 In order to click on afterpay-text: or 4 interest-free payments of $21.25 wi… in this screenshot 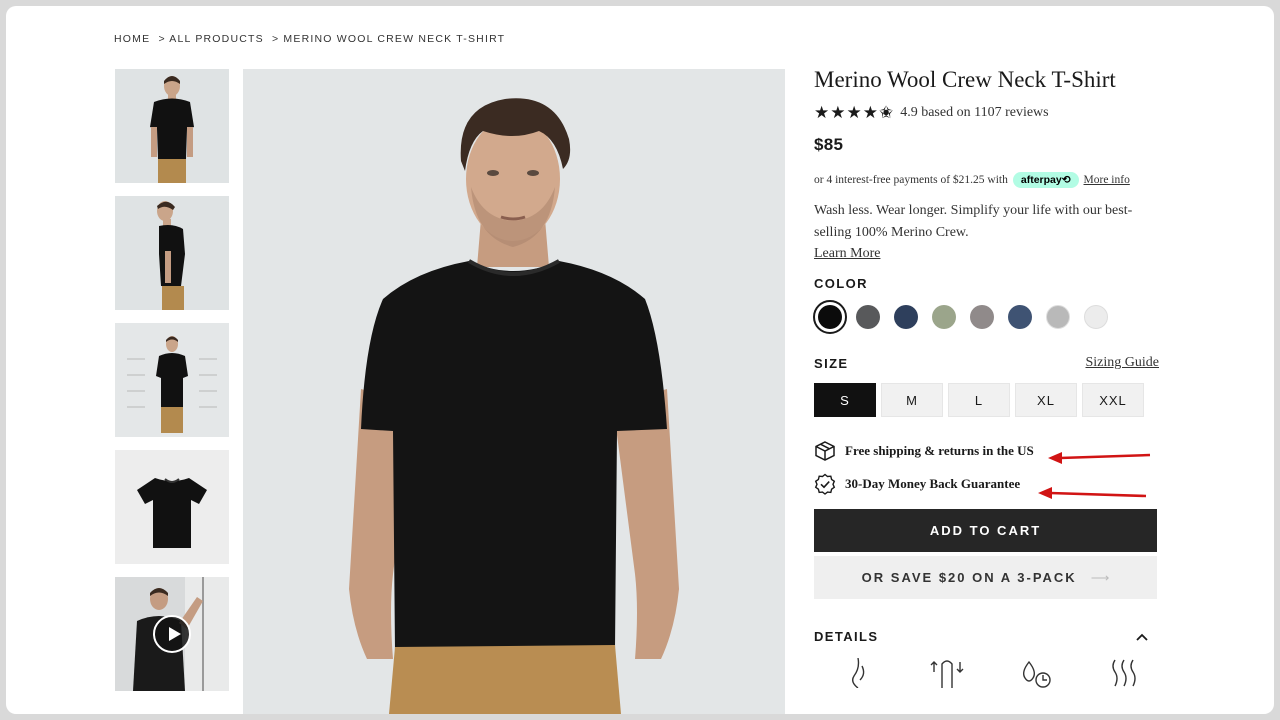, I will do `click(911, 180)`.